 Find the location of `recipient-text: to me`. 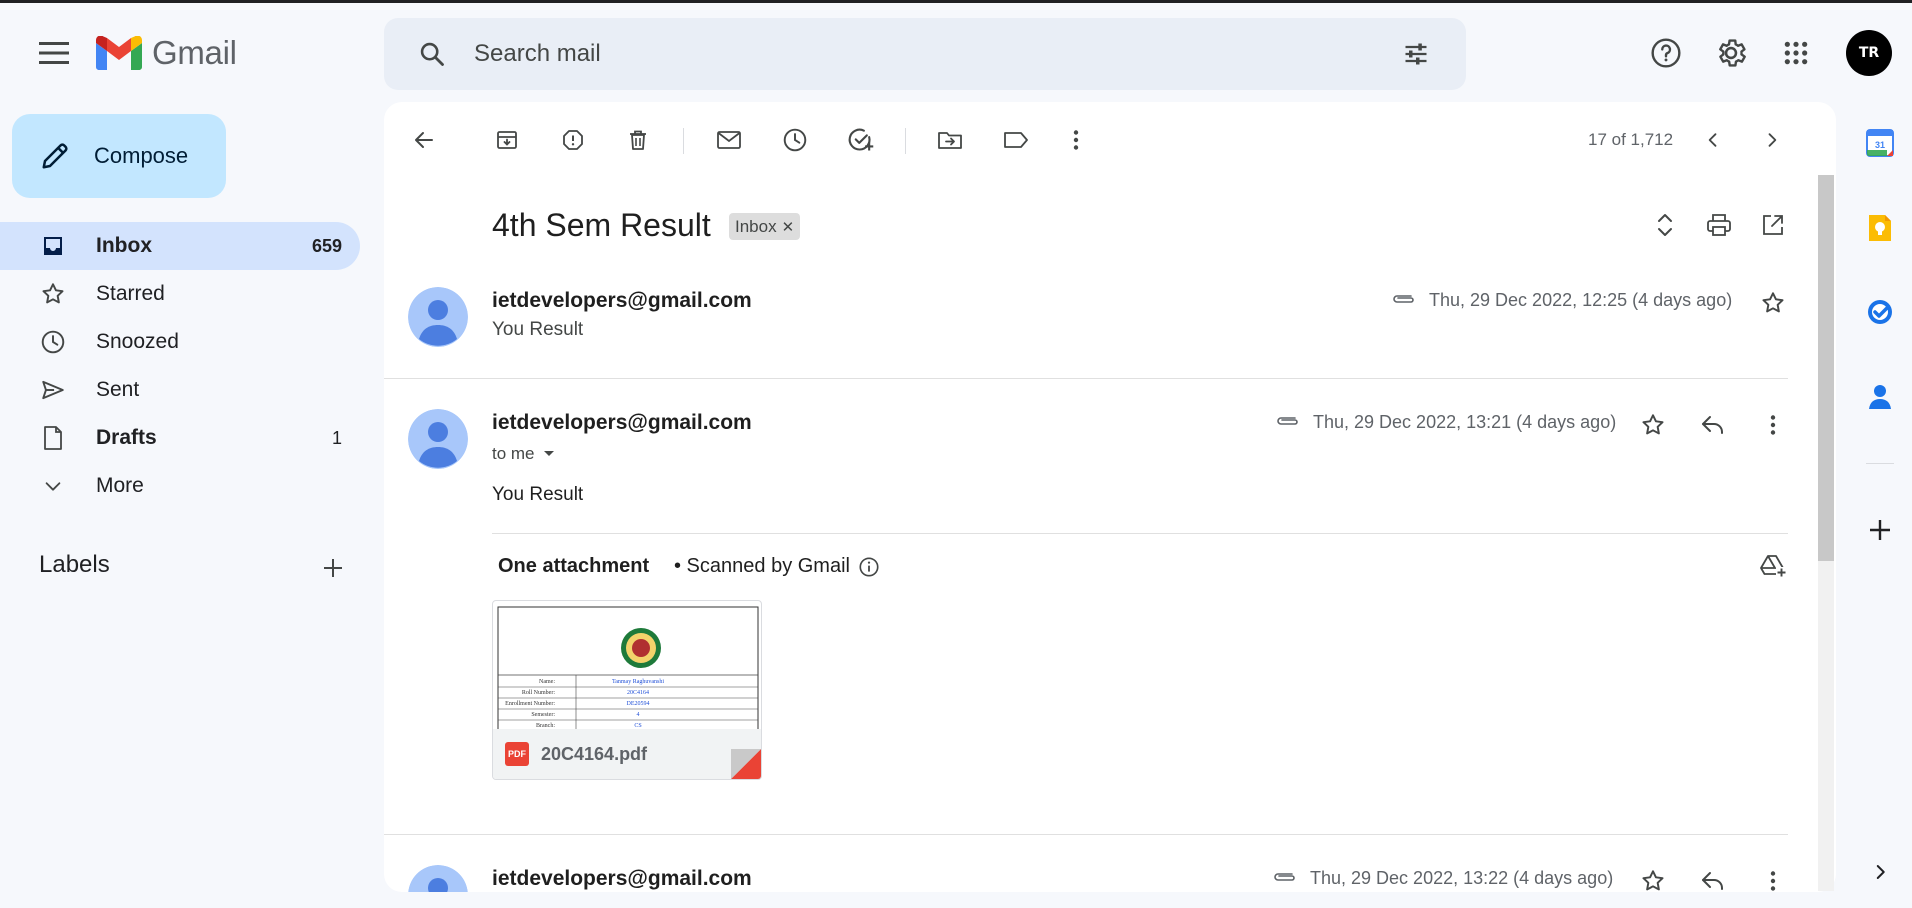

recipient-text: to me is located at coordinates (513, 453).